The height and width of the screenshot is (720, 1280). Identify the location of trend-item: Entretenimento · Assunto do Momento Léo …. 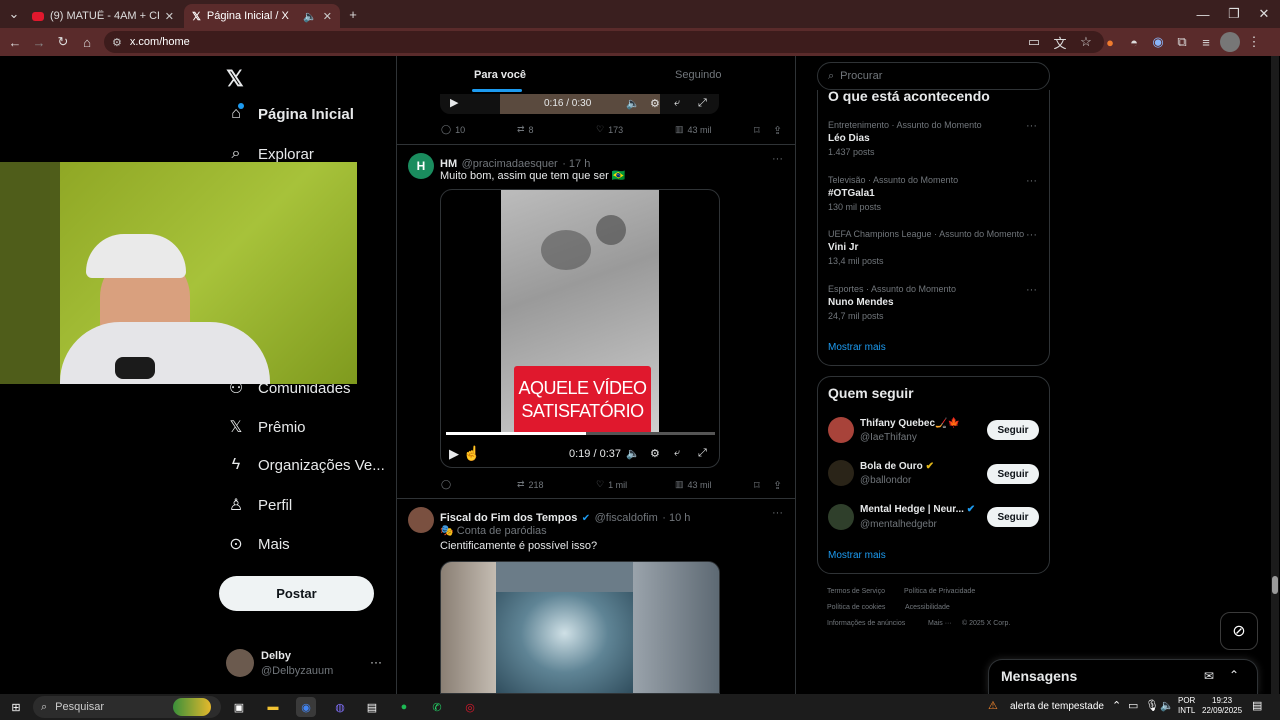
(905, 138).